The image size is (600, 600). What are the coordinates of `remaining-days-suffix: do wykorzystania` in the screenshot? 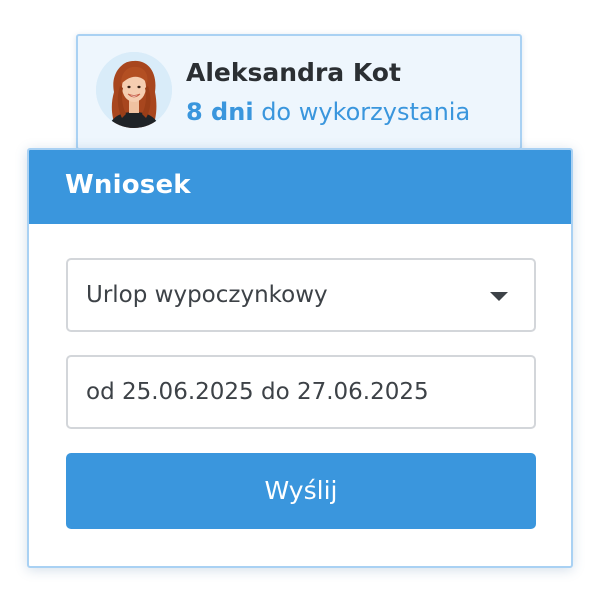 It's located at (366, 112).